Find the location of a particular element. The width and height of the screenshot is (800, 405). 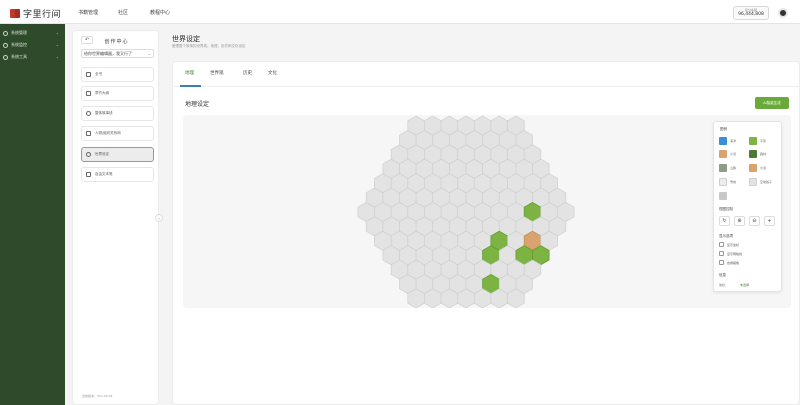

option-label: 显示网格线 is located at coordinates (735, 253).